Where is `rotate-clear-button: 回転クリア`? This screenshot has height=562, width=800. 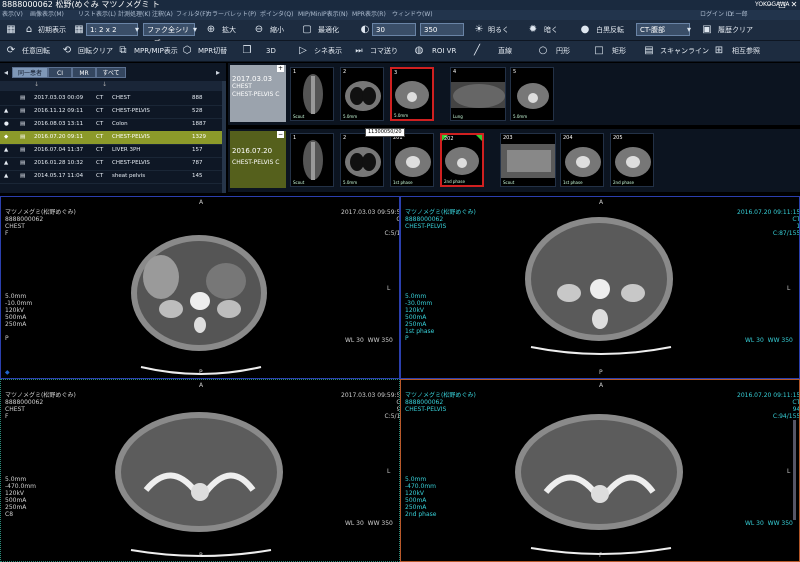 rotate-clear-button: 回転クリア is located at coordinates (95, 51).